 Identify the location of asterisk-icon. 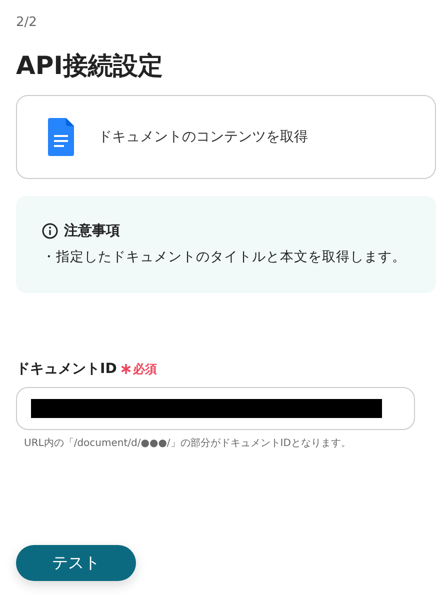
(125, 369).